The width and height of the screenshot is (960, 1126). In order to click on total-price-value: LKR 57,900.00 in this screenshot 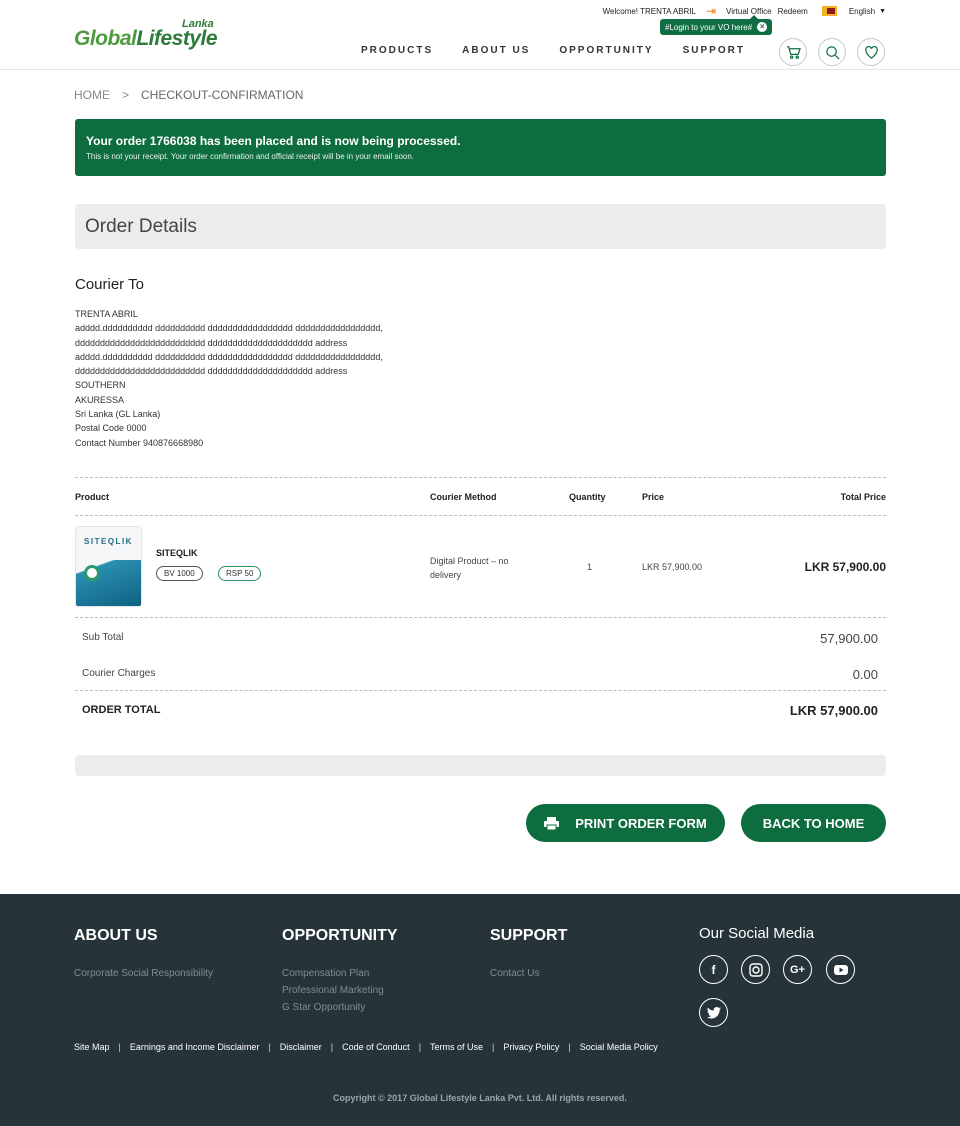, I will do `click(845, 567)`.